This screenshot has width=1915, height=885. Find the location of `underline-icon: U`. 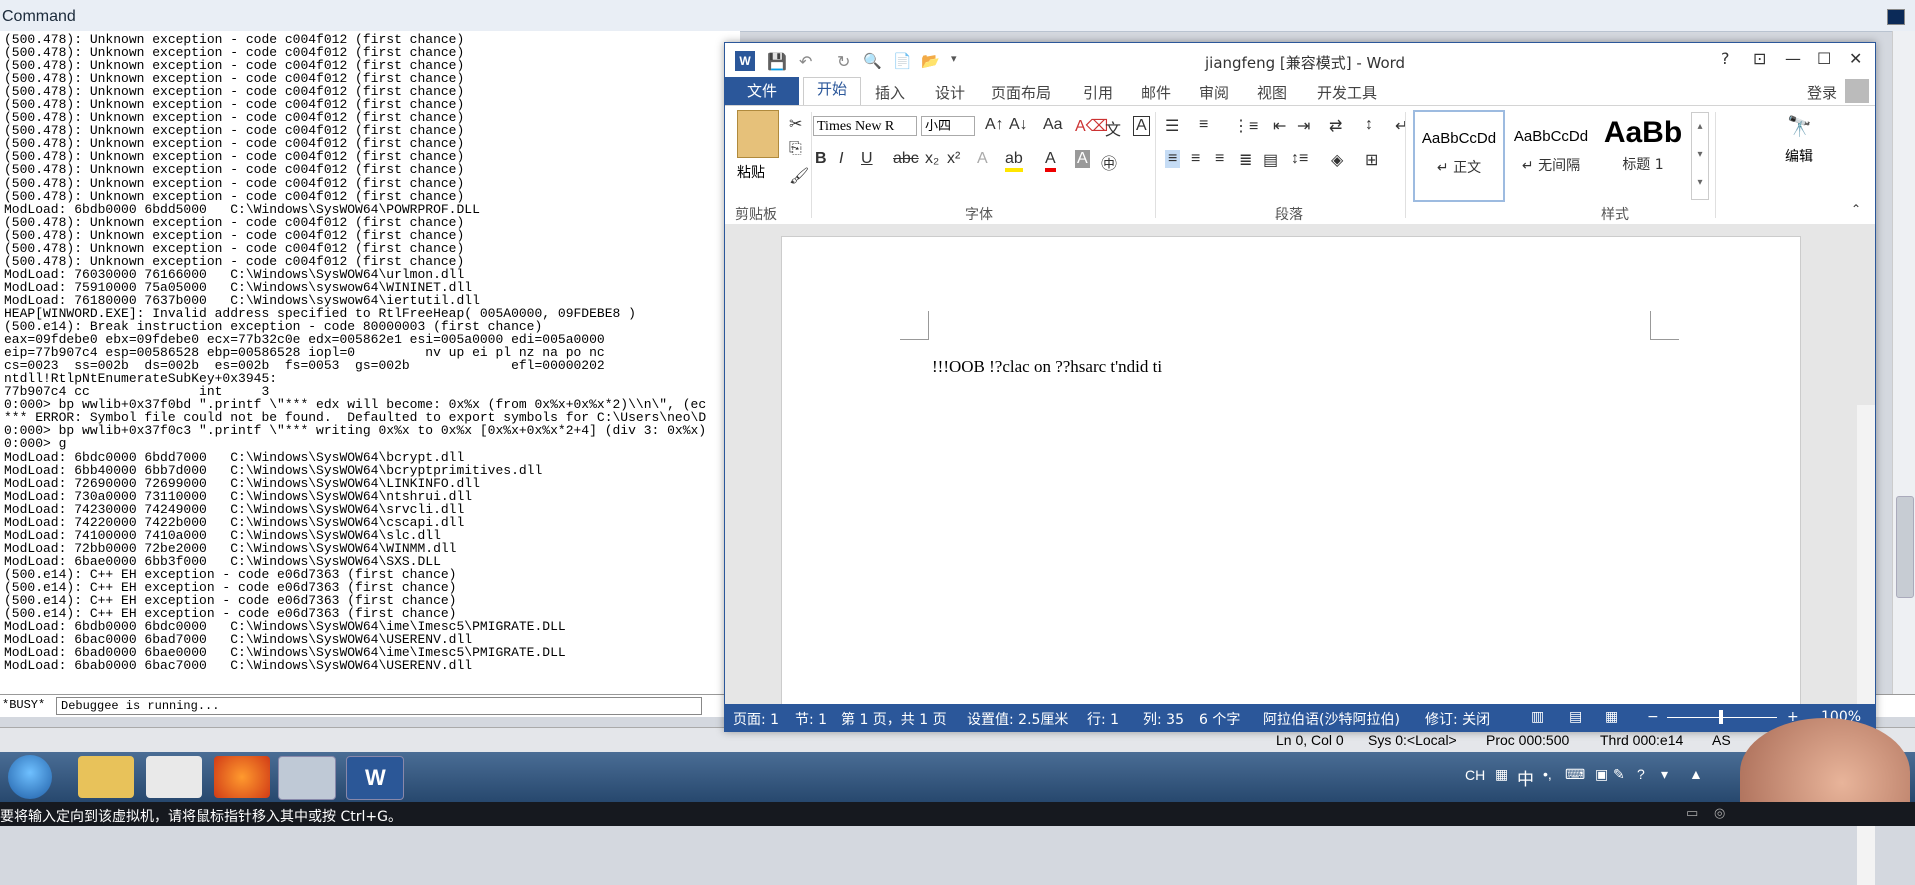

underline-icon: U is located at coordinates (867, 159).